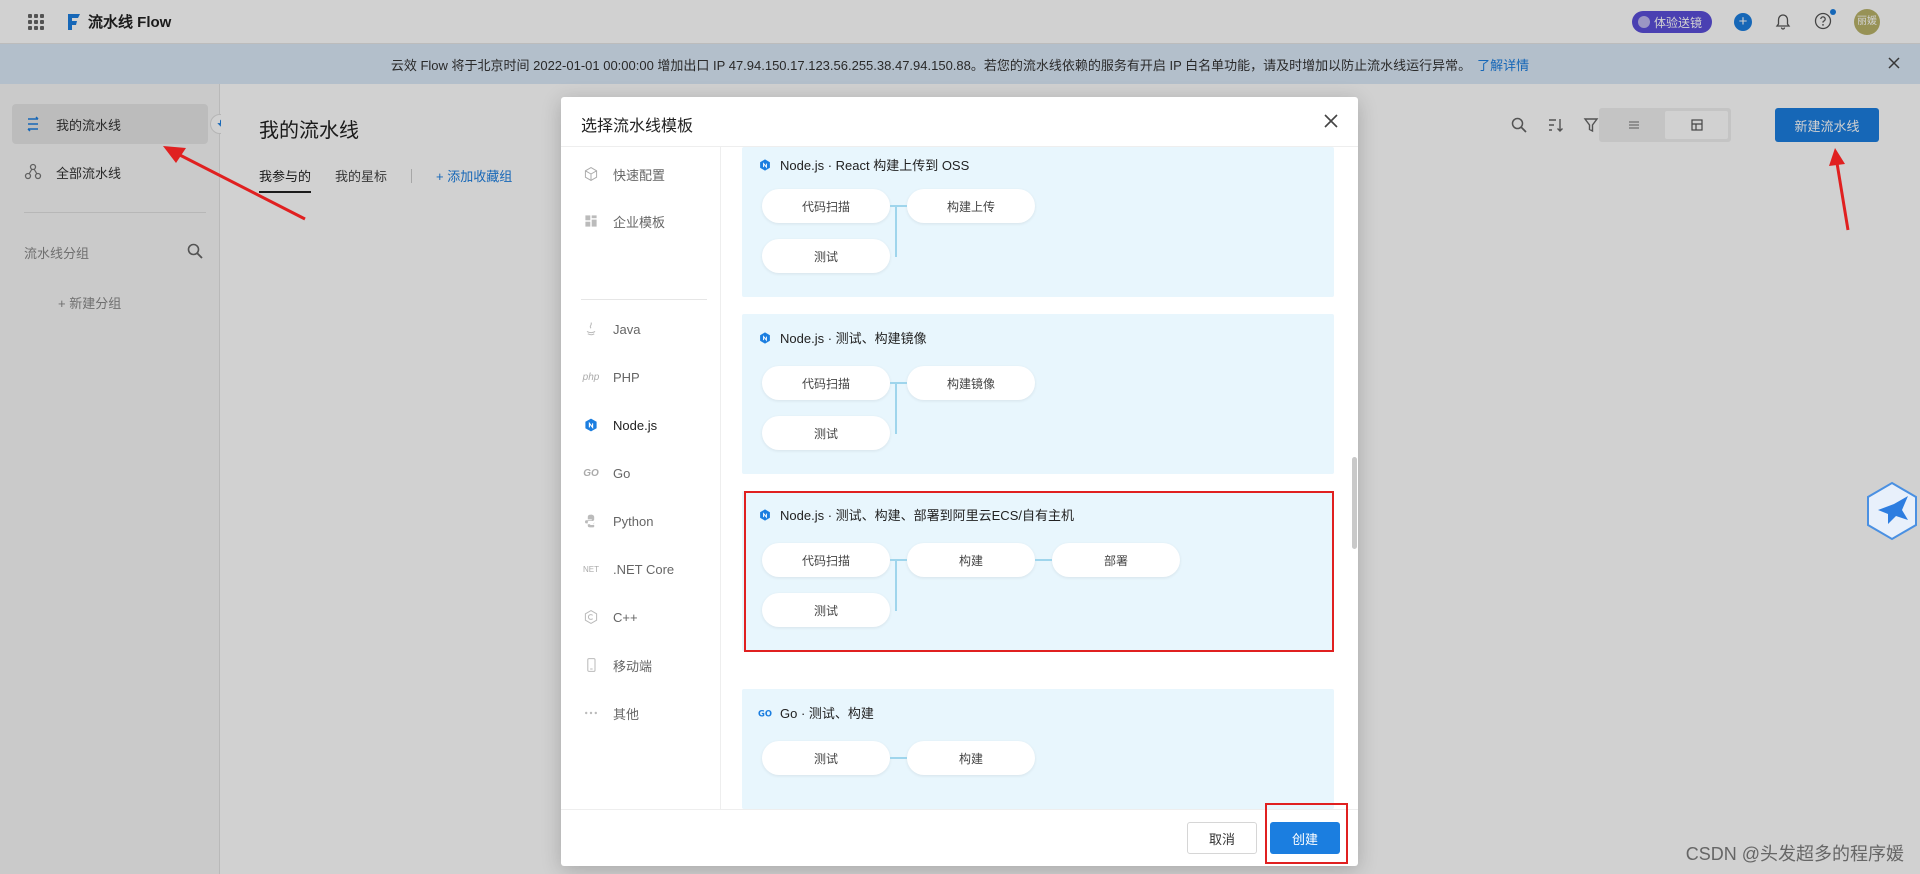 This screenshot has height=874, width=1920. What do you see at coordinates (610, 713) in the screenshot?
I see `nav-item-other: 其他` at bounding box center [610, 713].